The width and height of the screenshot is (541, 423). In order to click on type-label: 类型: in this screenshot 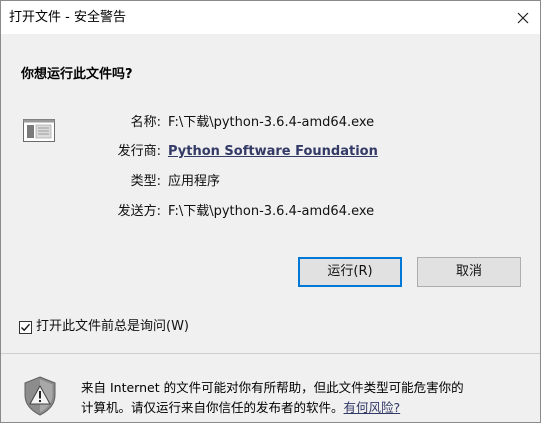, I will do `click(145, 181)`.